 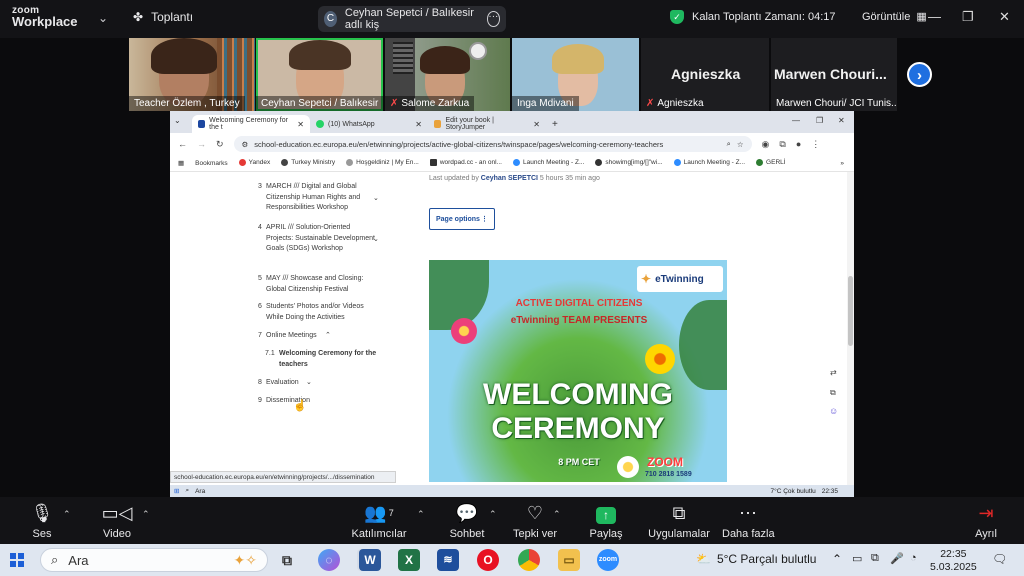 What do you see at coordinates (467, 520) in the screenshot?
I see `chat-button: 💬 Sohbet` at bounding box center [467, 520].